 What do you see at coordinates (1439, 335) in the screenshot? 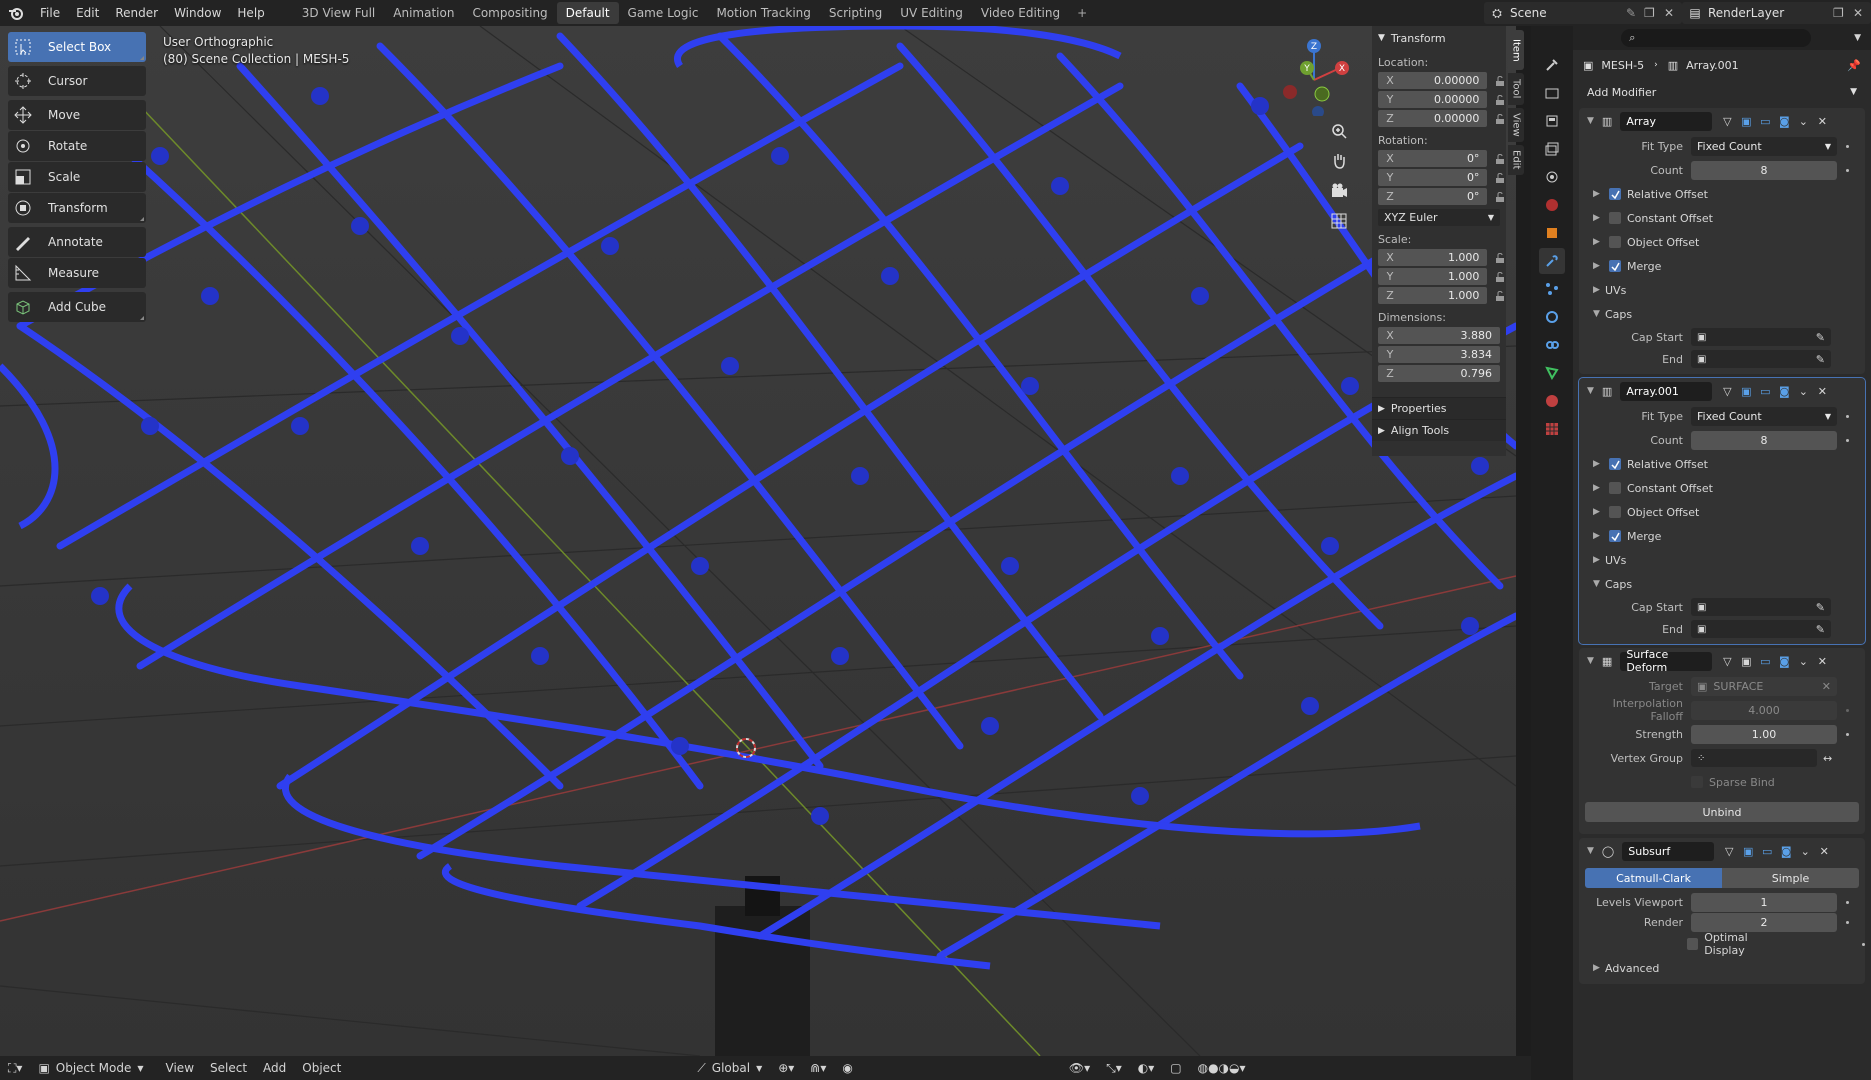
I see `dimensions-x-field: X 3.880` at bounding box center [1439, 335].